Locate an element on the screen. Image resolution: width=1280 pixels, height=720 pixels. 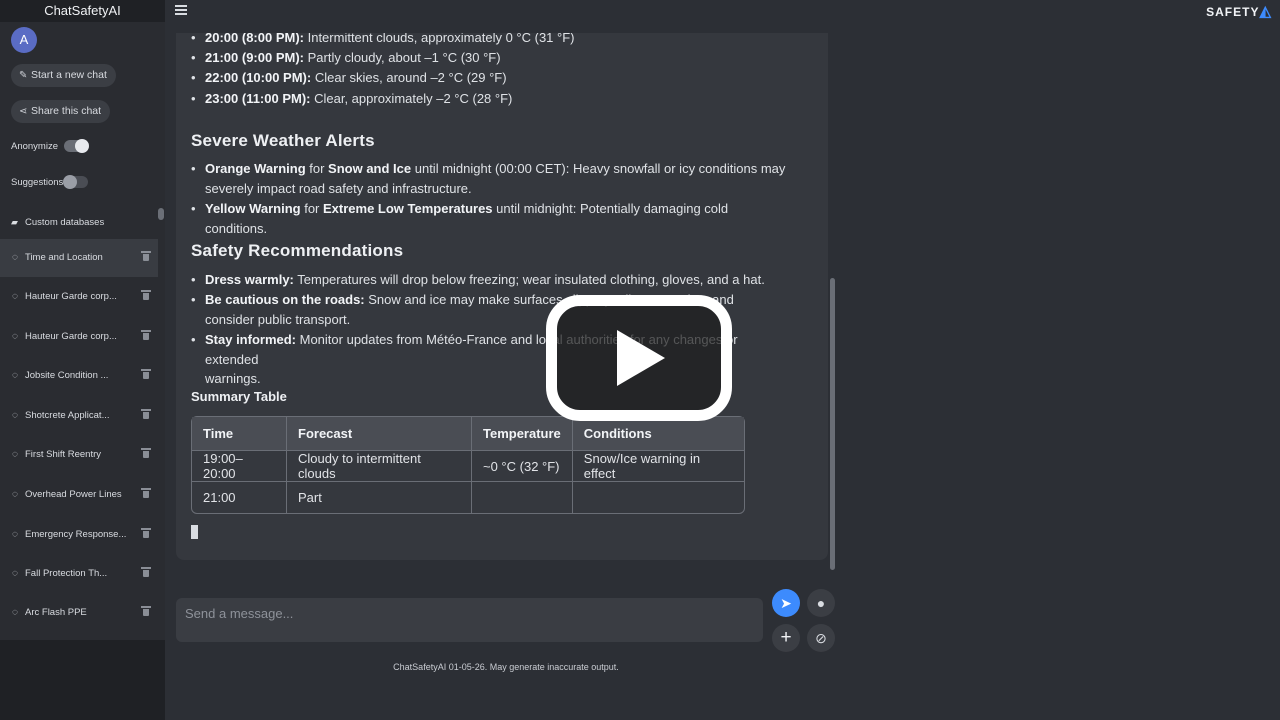
edit-icon: ✎ is located at coordinates (23, 75).